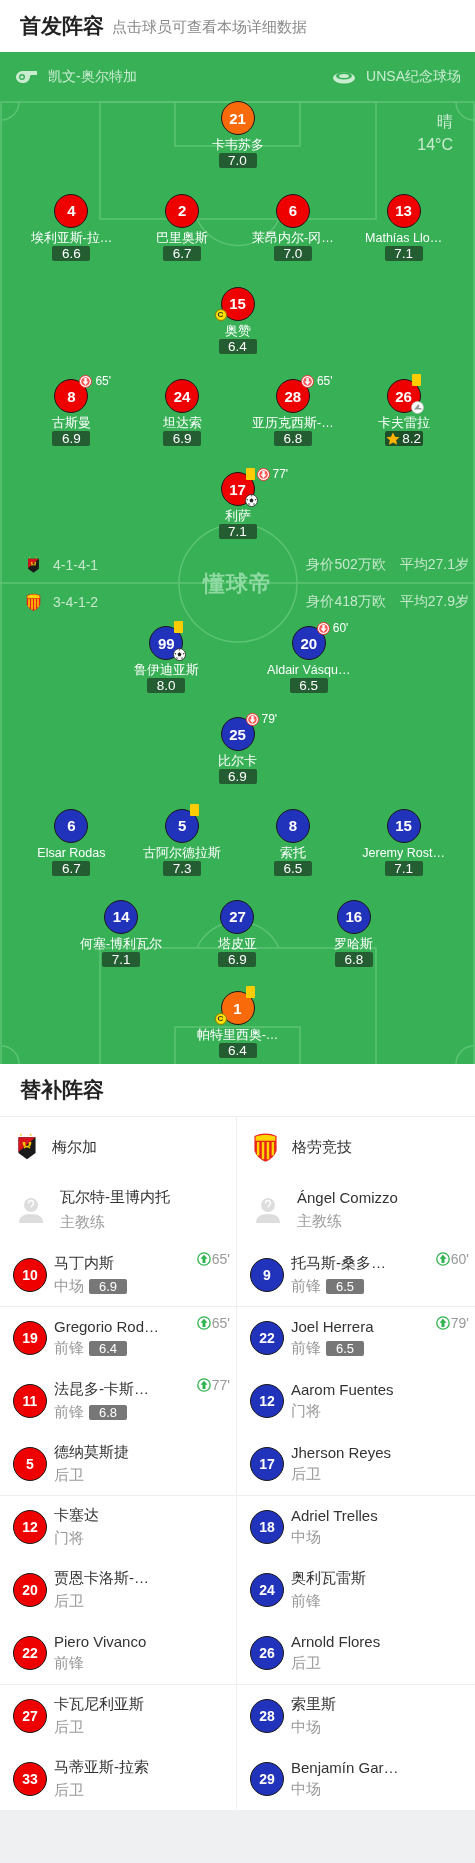 This screenshot has width=475, height=1863. I want to click on player-name: 卡夫雷拉, so click(403, 423).